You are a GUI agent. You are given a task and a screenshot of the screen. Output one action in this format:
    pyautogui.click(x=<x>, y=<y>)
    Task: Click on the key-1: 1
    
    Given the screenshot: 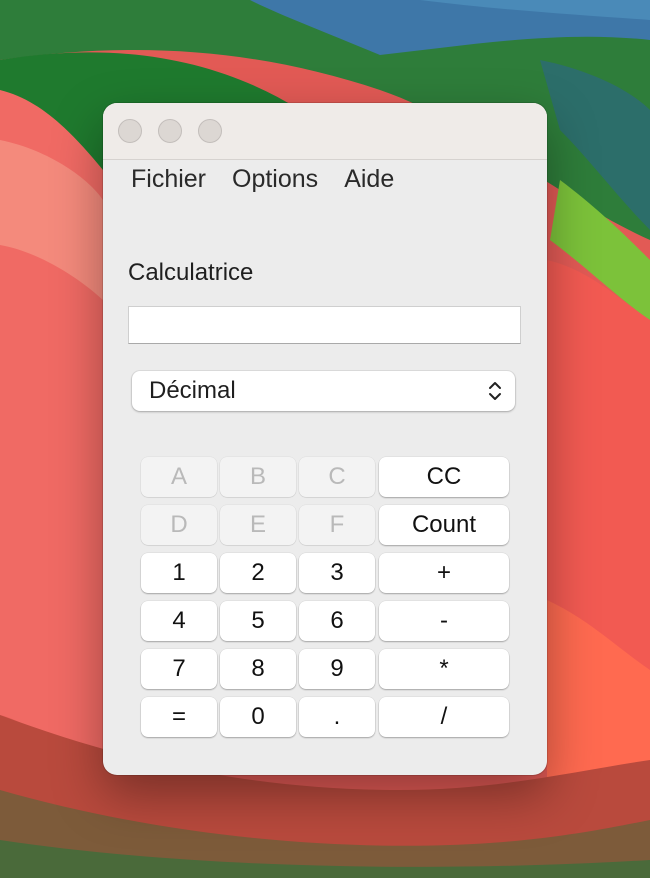 What is the action you would take?
    pyautogui.click(x=179, y=573)
    